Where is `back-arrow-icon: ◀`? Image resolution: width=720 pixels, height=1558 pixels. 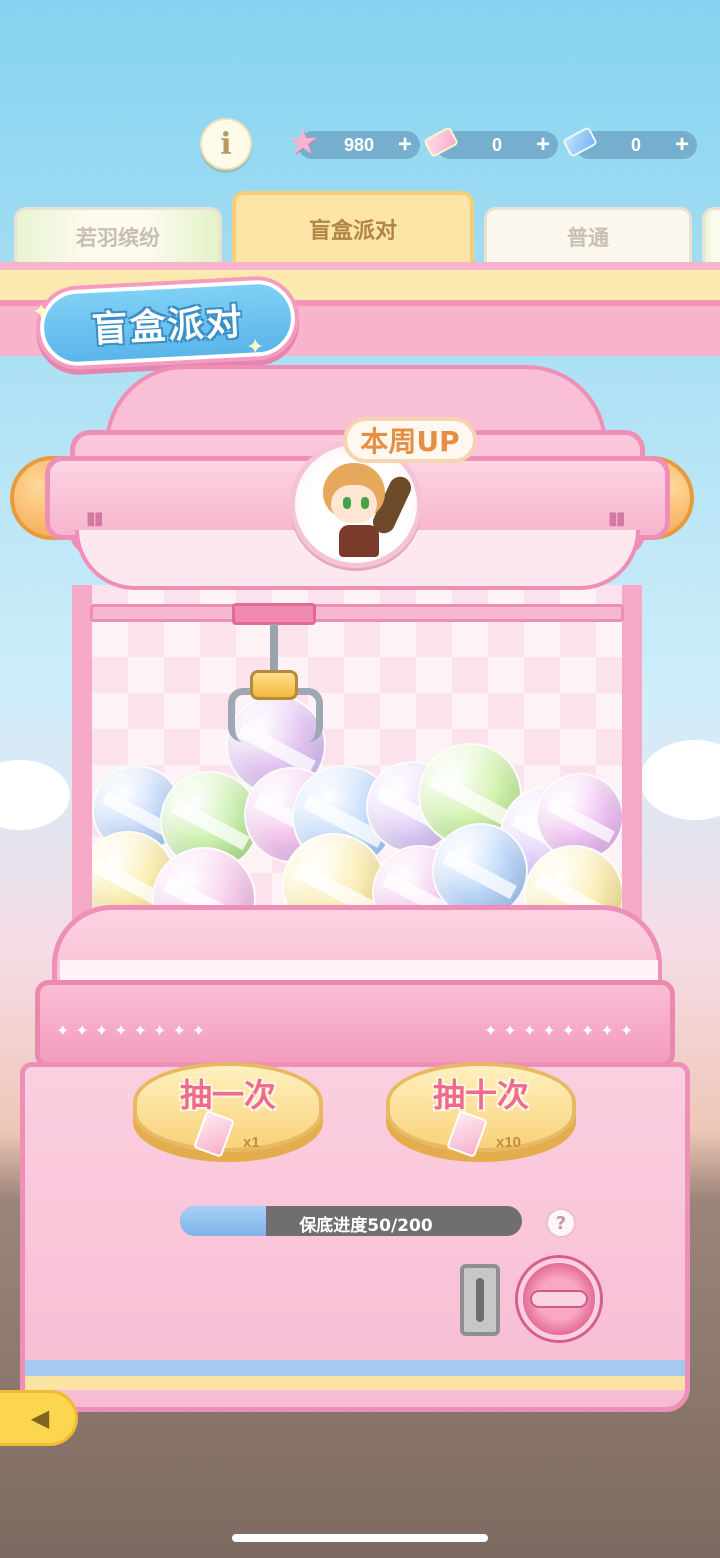 back-arrow-icon: ◀ is located at coordinates (40, 1418).